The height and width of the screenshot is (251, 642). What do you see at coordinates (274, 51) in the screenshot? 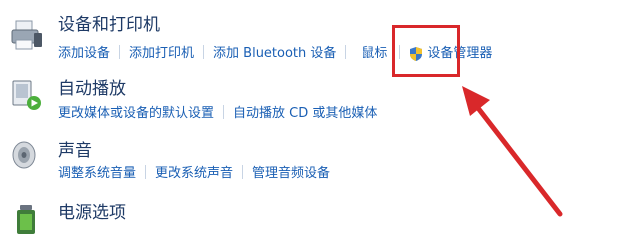
I see `add-bluetooth-device-link: 添加 Bluetooth 设备` at bounding box center [274, 51].